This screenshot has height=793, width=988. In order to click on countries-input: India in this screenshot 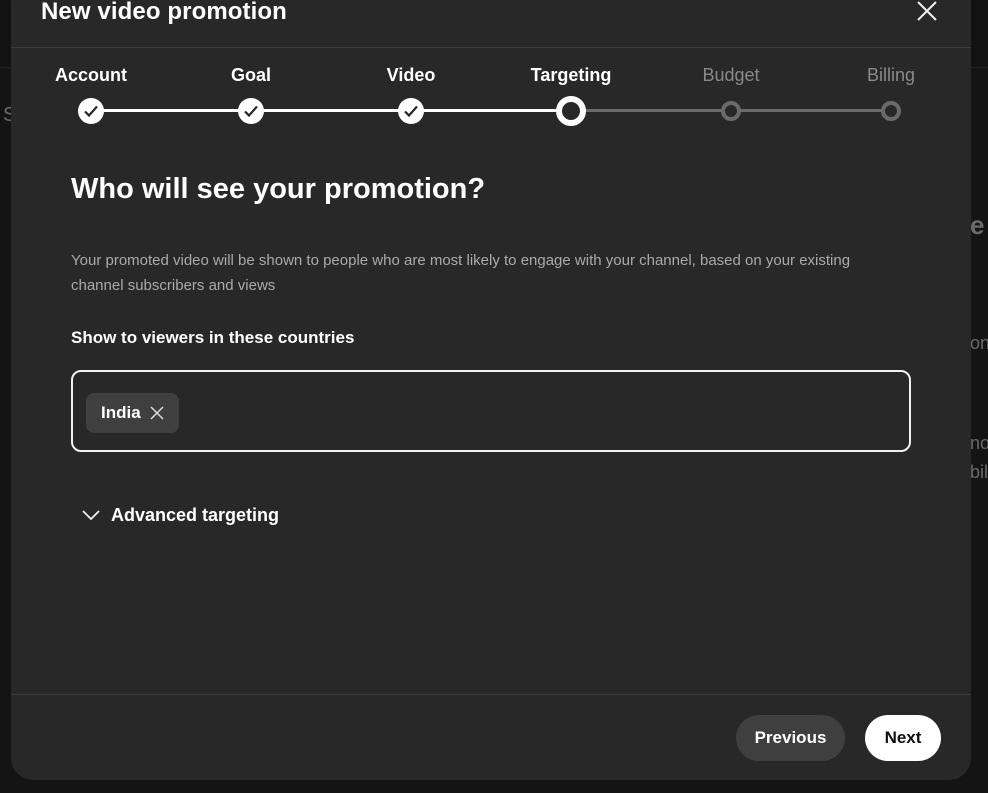, I will do `click(491, 411)`.